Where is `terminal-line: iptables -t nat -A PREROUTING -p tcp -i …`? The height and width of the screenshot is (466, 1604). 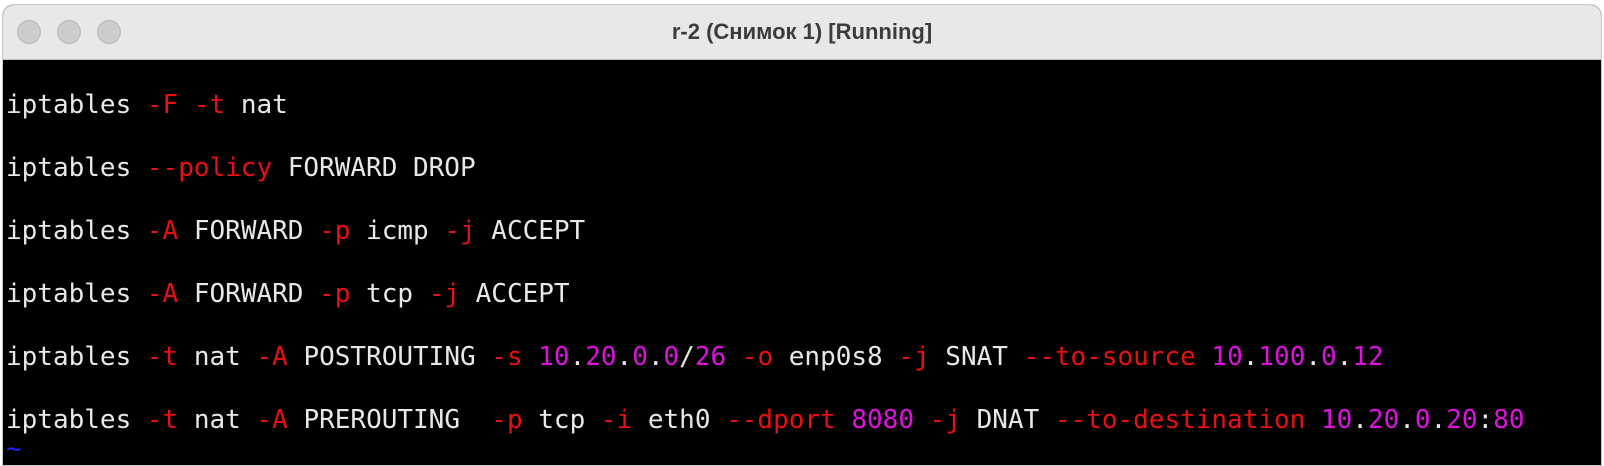 terminal-line: iptables -t nat -A PREROUTING -p tcp -i … is located at coordinates (765, 420).